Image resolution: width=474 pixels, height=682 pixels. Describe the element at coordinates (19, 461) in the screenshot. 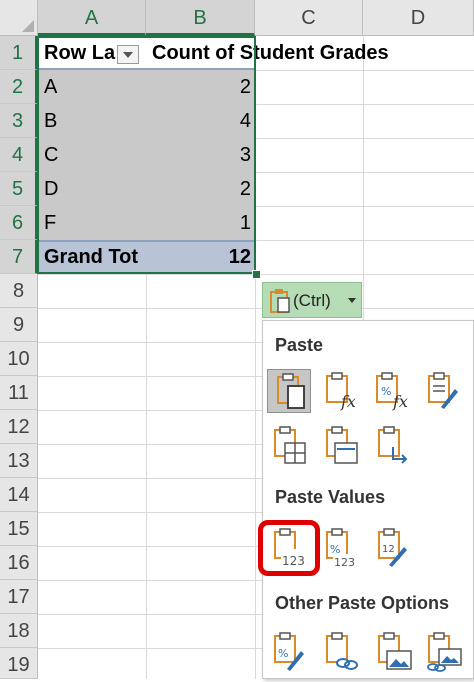

I see `row-header-13: 13` at that location.